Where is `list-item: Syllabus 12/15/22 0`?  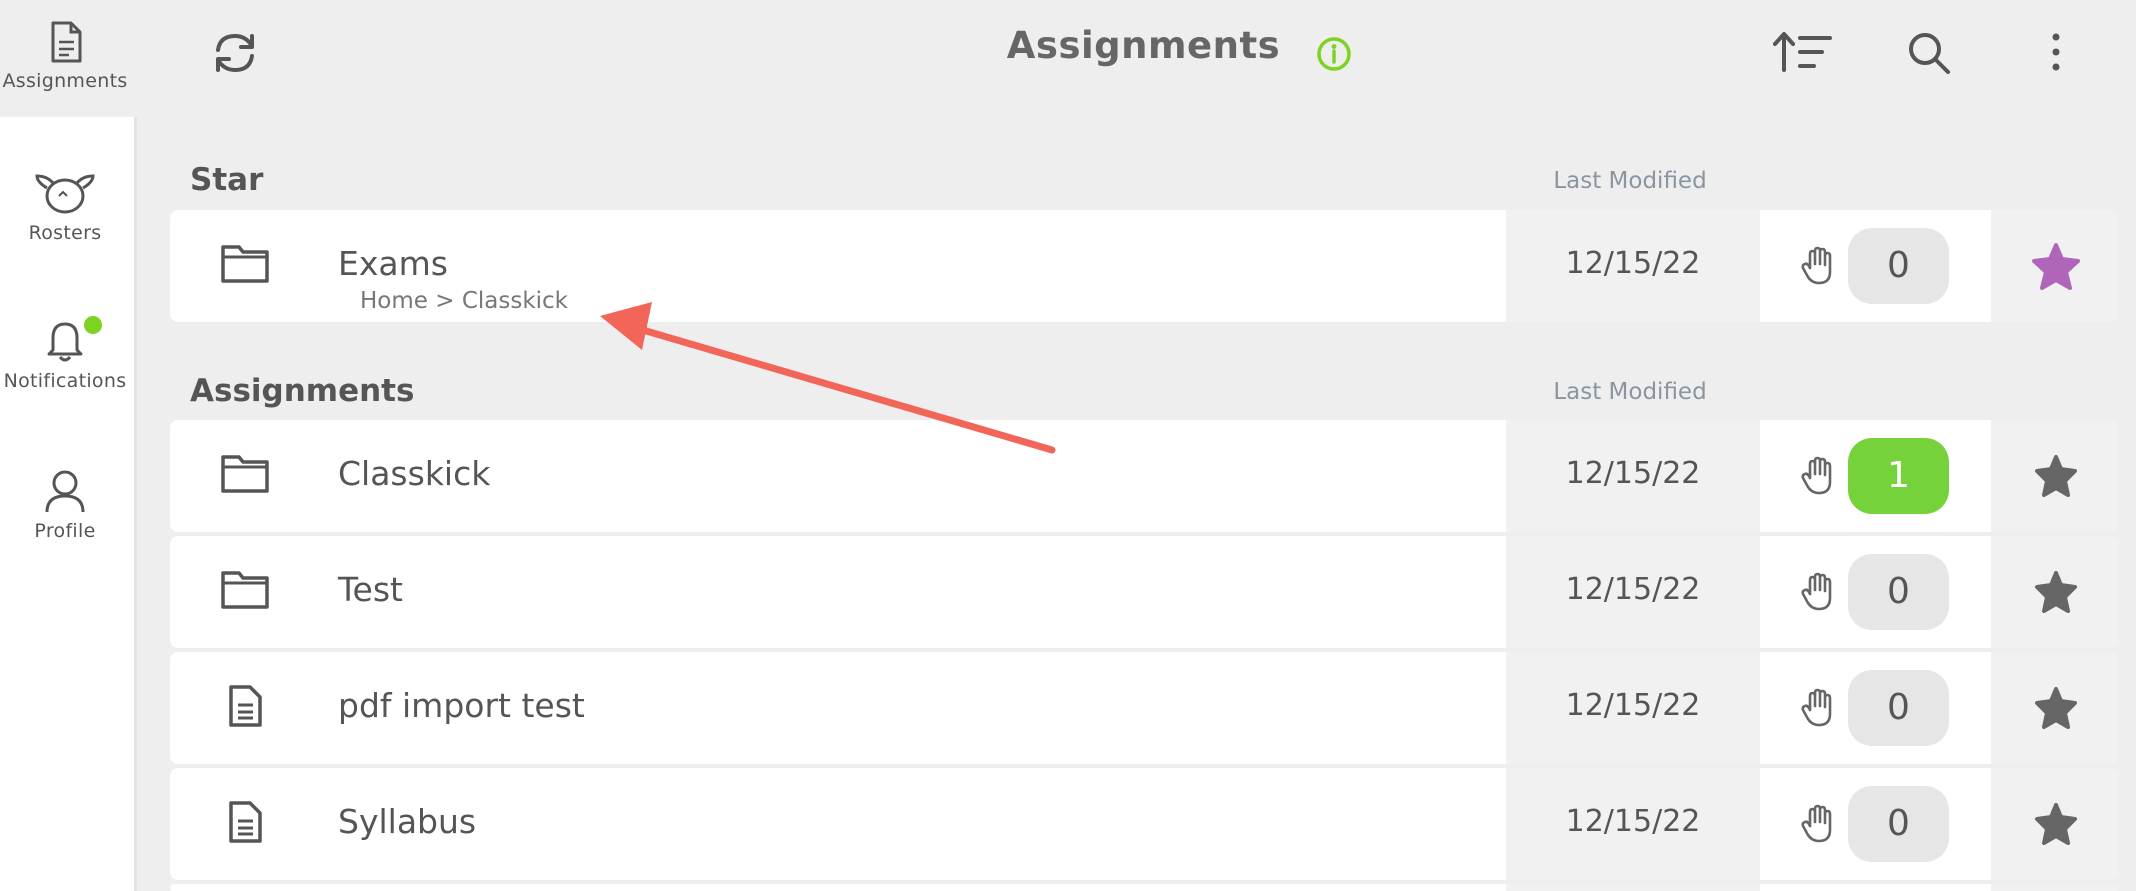
list-item: Syllabus 12/15/22 0 is located at coordinates (1144, 824).